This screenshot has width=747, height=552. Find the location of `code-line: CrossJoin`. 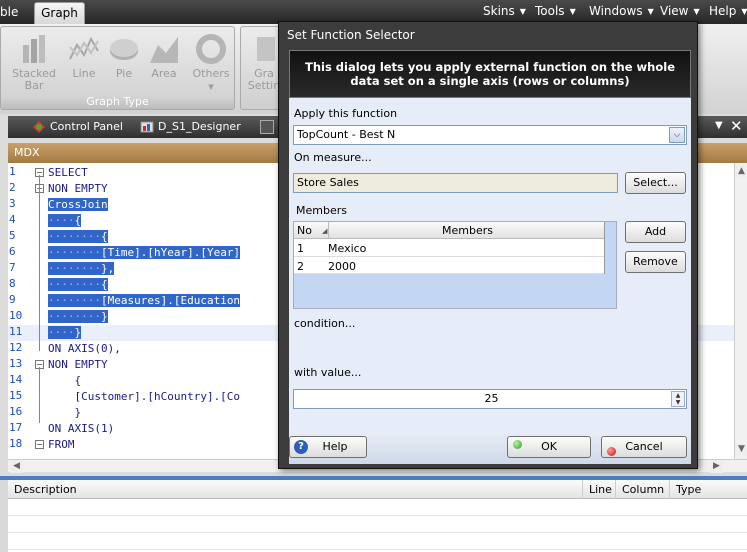

code-line: CrossJoin is located at coordinates (78, 204).